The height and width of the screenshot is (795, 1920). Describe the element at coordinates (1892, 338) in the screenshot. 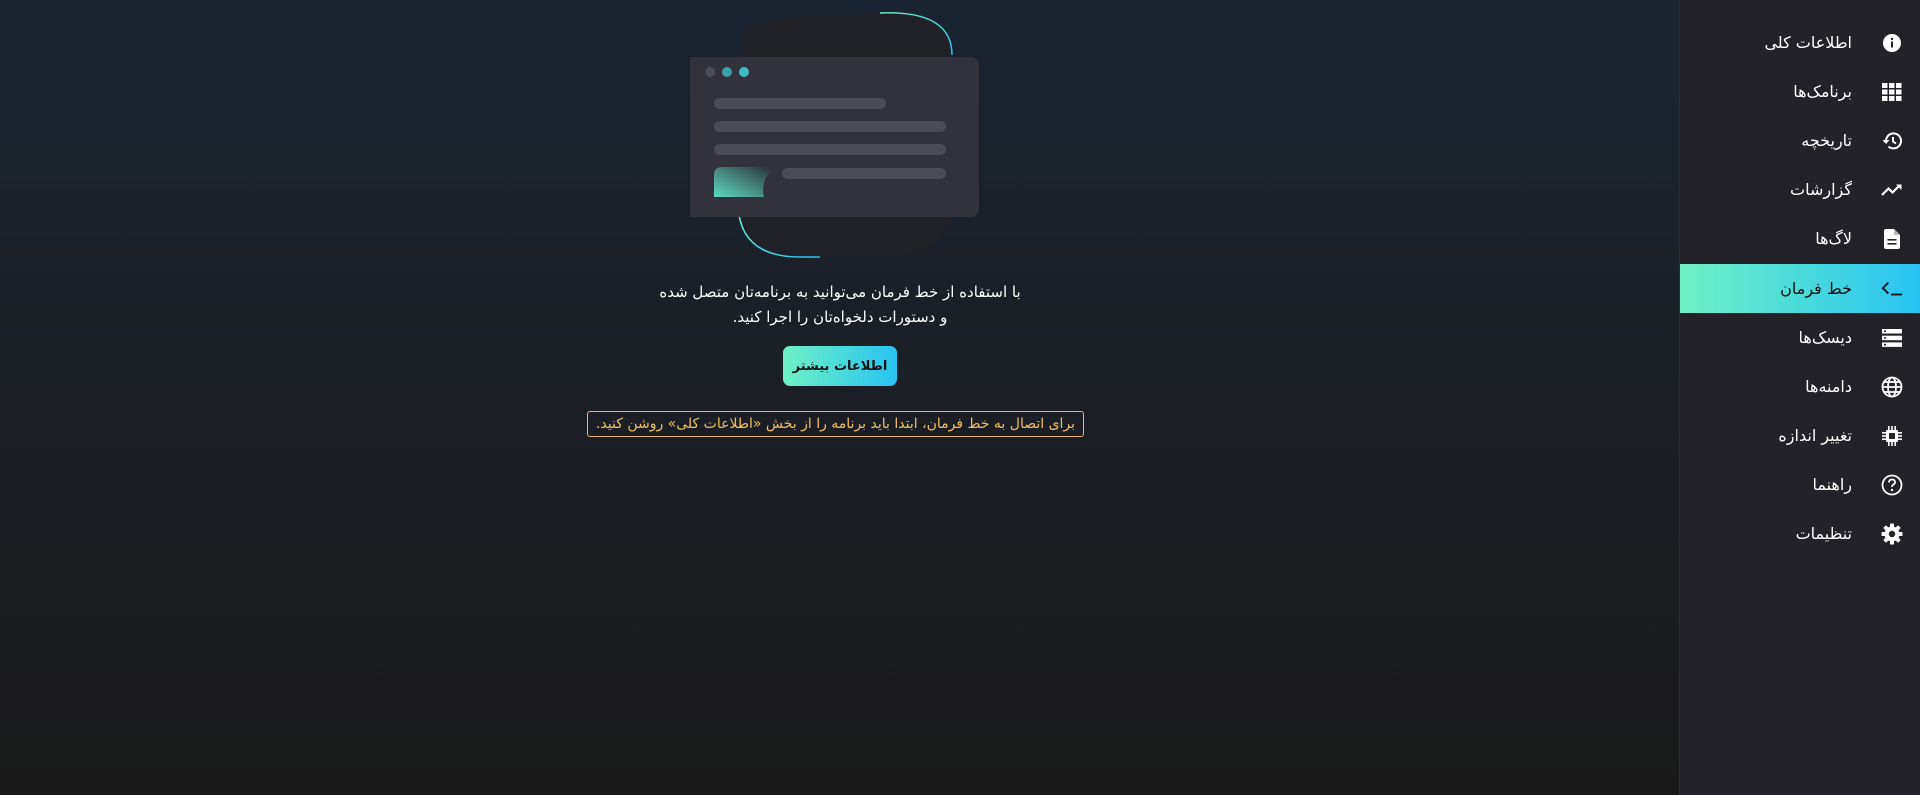

I see `storage-icon` at that location.